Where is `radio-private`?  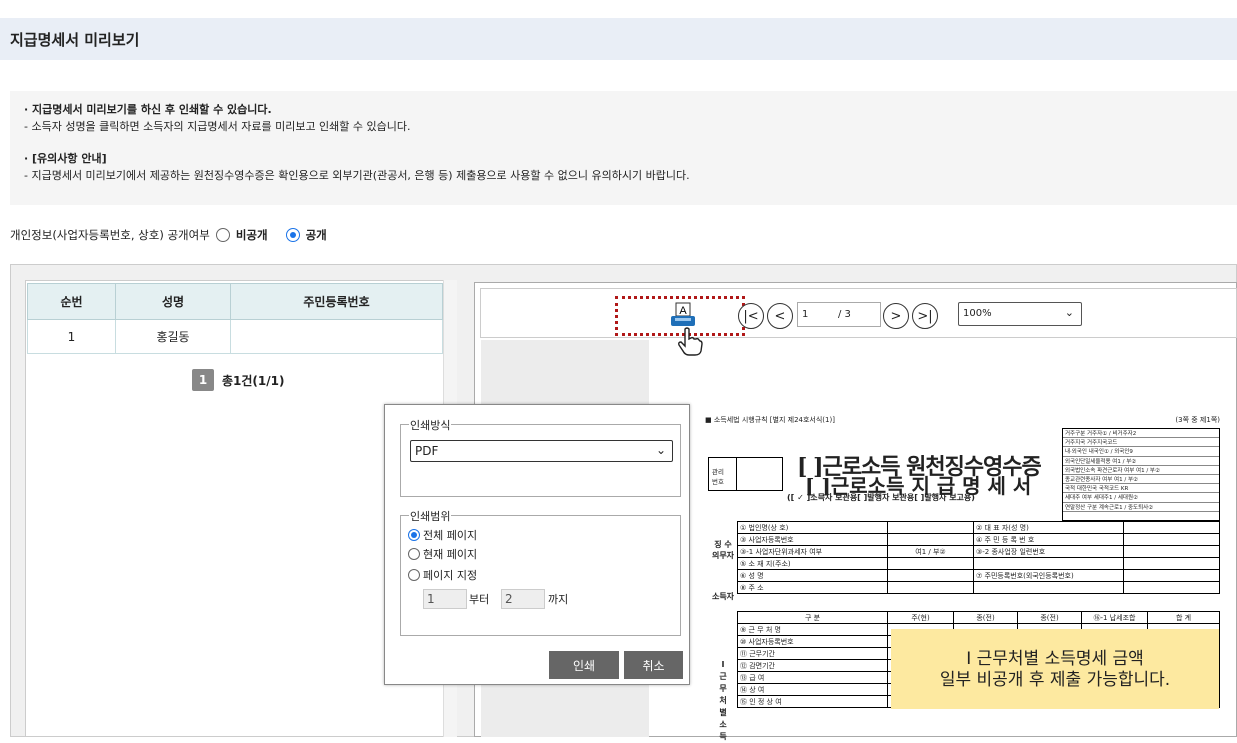 radio-private is located at coordinates (222, 235).